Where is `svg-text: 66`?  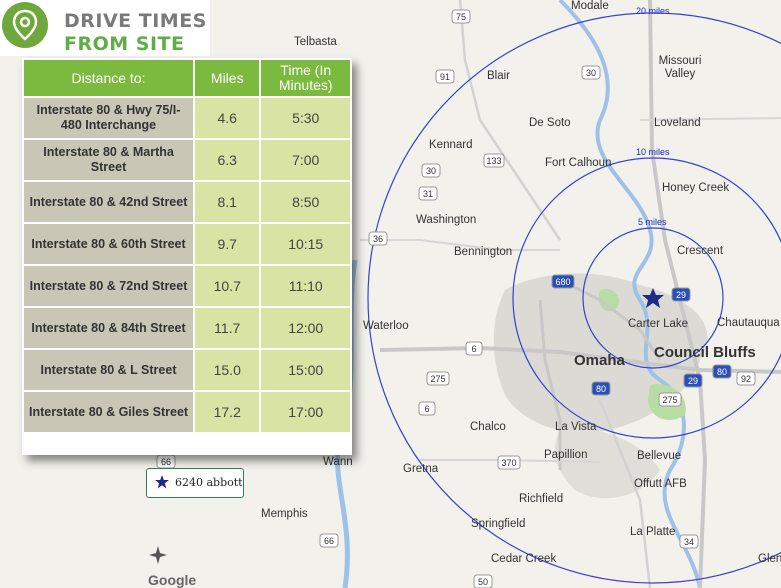 svg-text: 66 is located at coordinates (329, 541).